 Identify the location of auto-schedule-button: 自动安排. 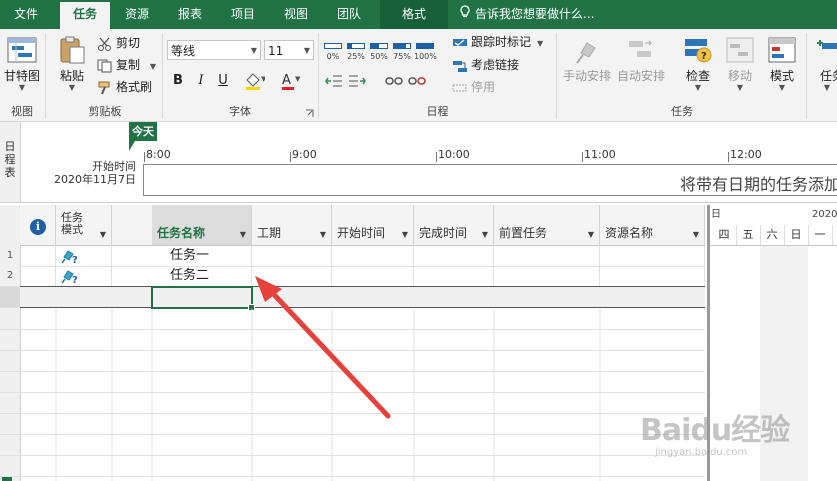
(641, 64).